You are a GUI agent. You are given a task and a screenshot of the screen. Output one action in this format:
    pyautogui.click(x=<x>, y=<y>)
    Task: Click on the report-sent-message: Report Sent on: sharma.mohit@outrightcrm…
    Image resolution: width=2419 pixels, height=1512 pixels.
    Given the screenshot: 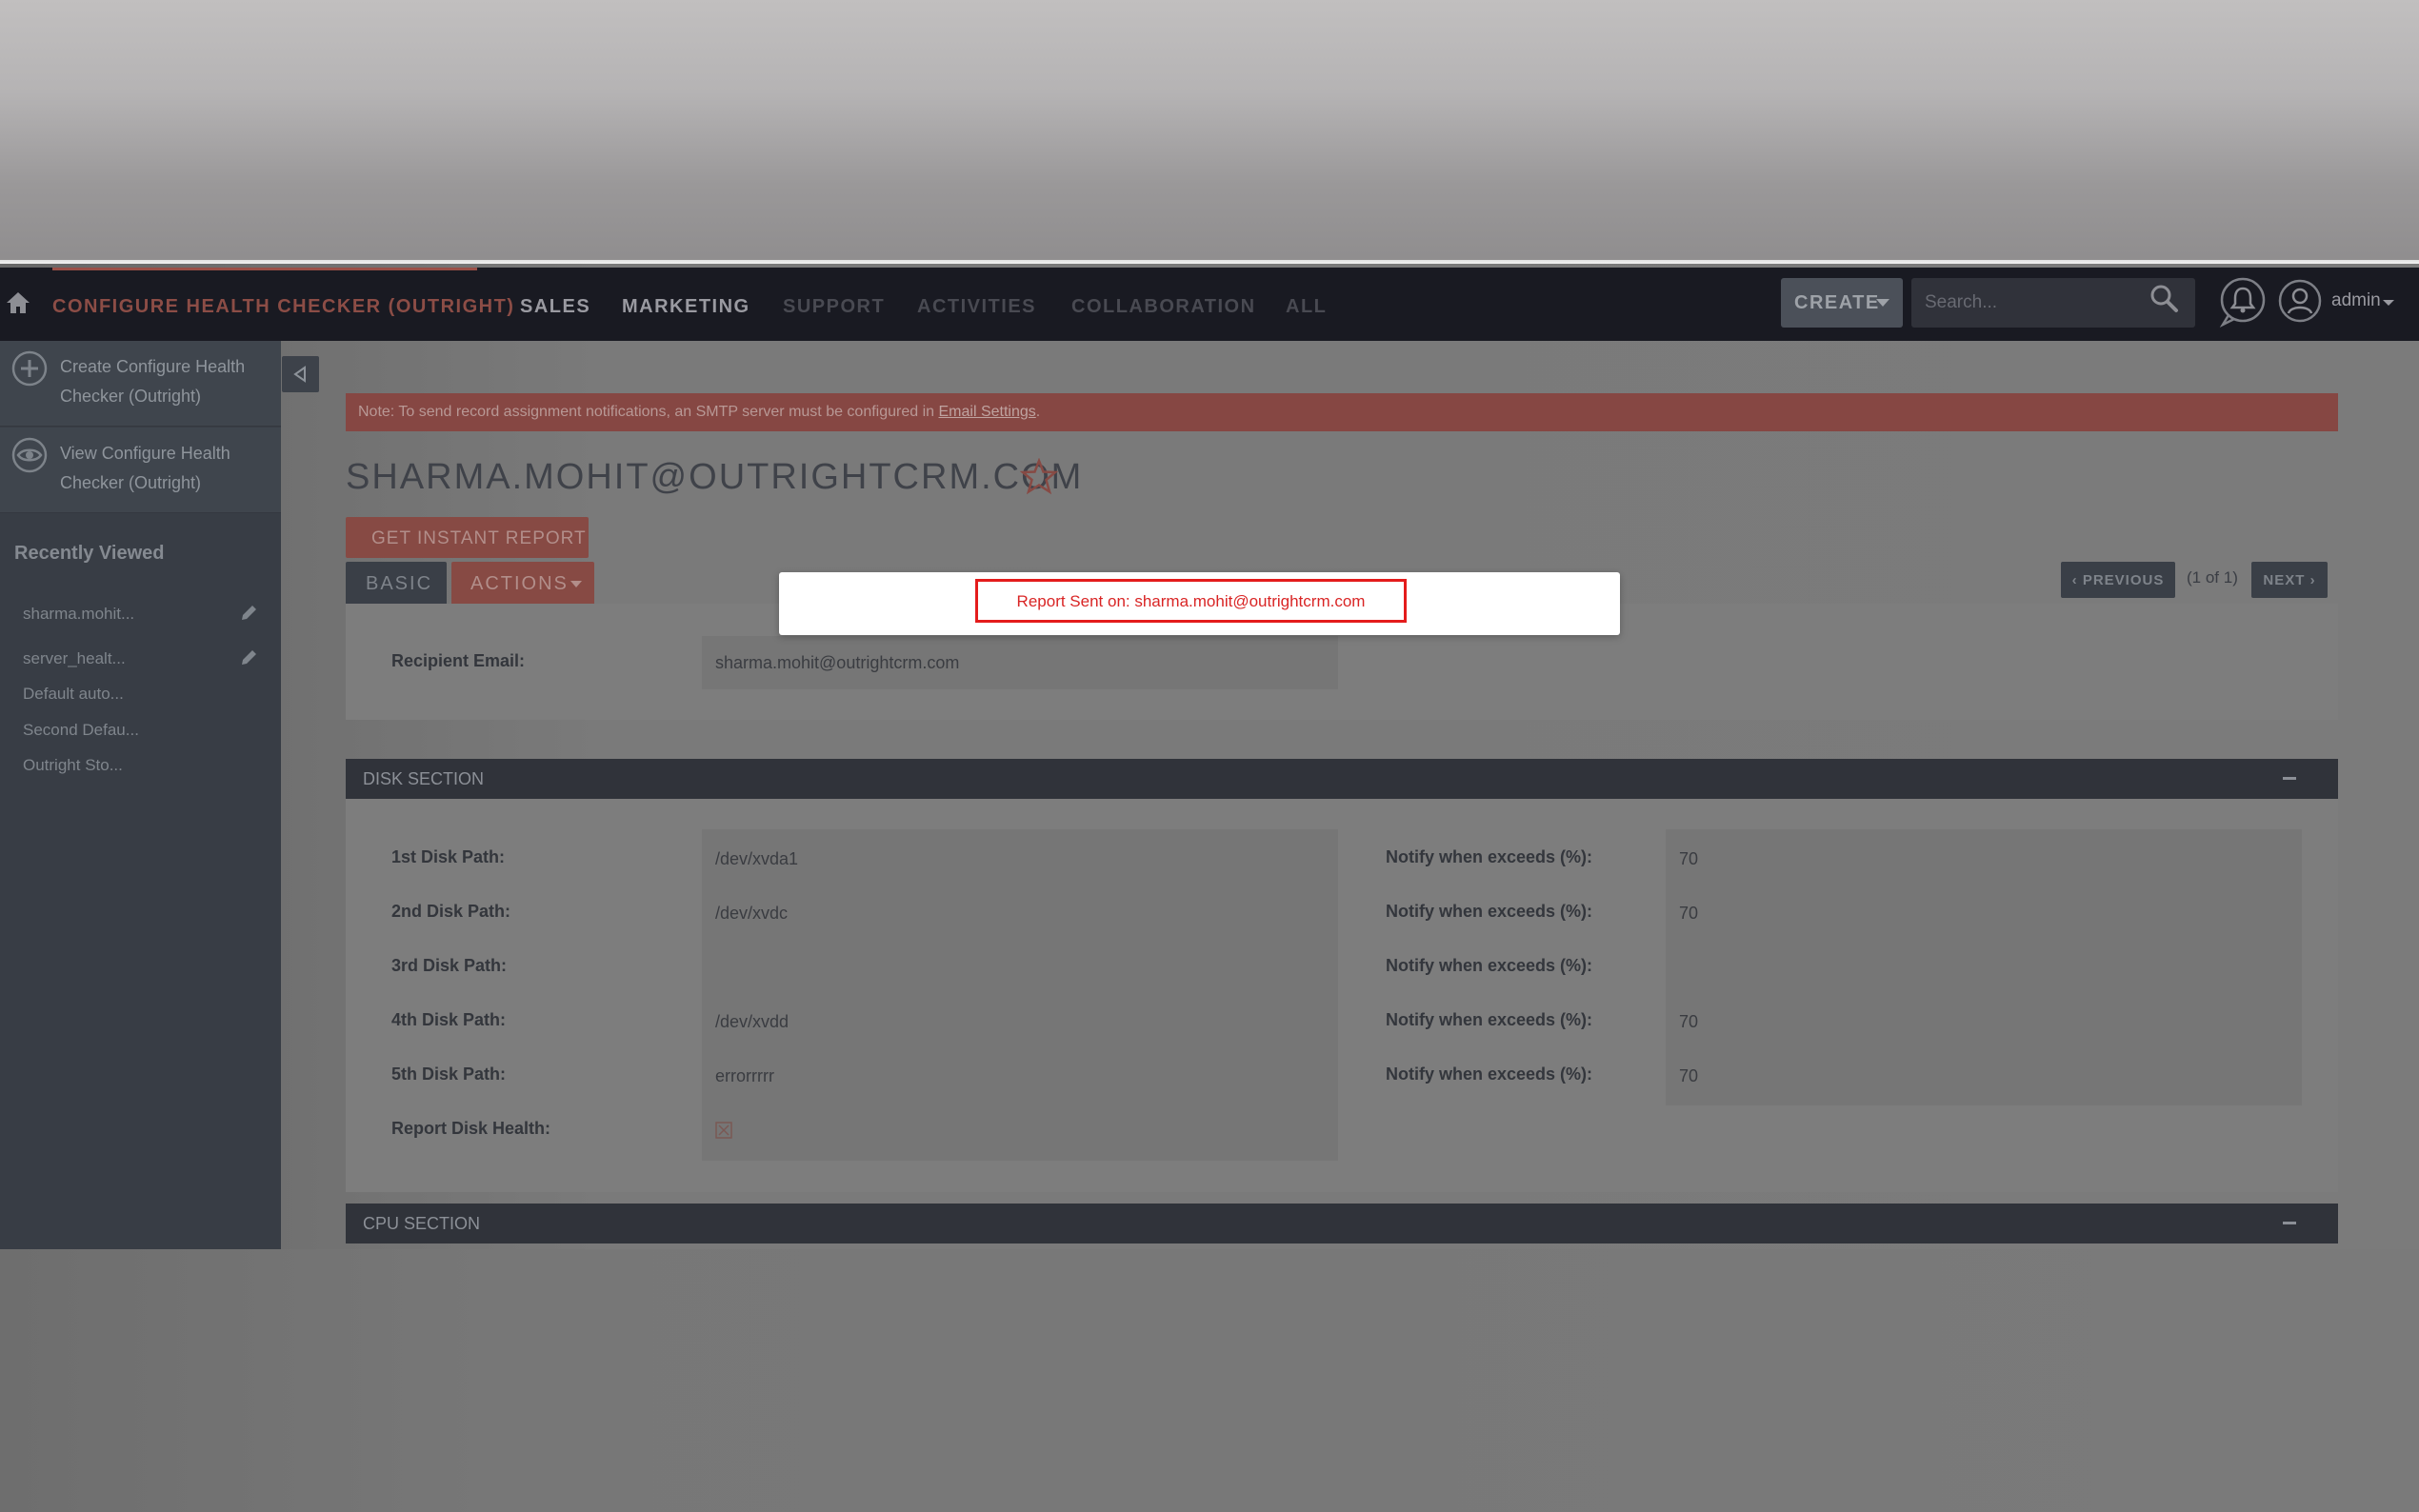 What is the action you would take?
    pyautogui.click(x=1191, y=601)
    